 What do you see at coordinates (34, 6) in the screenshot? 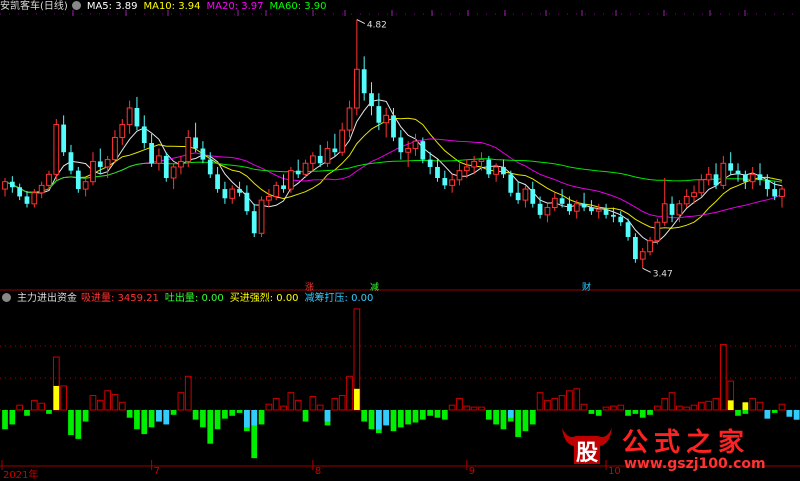
I see `stock-title: 安凯客车(日线)` at bounding box center [34, 6].